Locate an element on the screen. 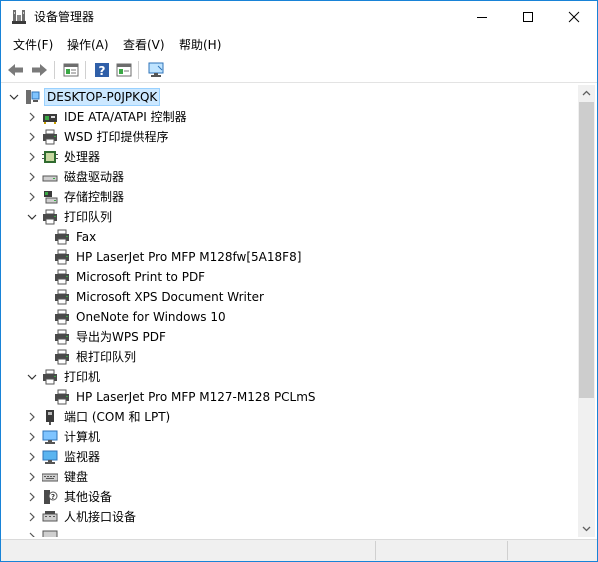 The height and width of the screenshot is (562, 598). window-title: 设备管理器 is located at coordinates (64, 17).